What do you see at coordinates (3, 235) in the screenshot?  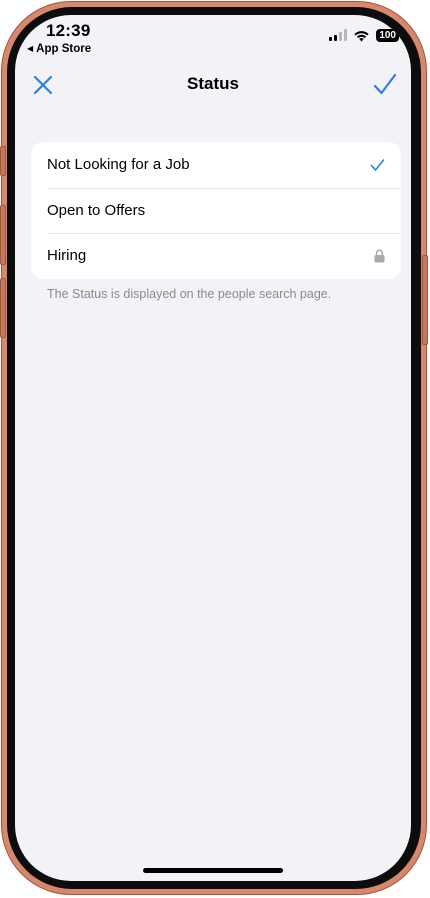 I see `volume-up-button` at bounding box center [3, 235].